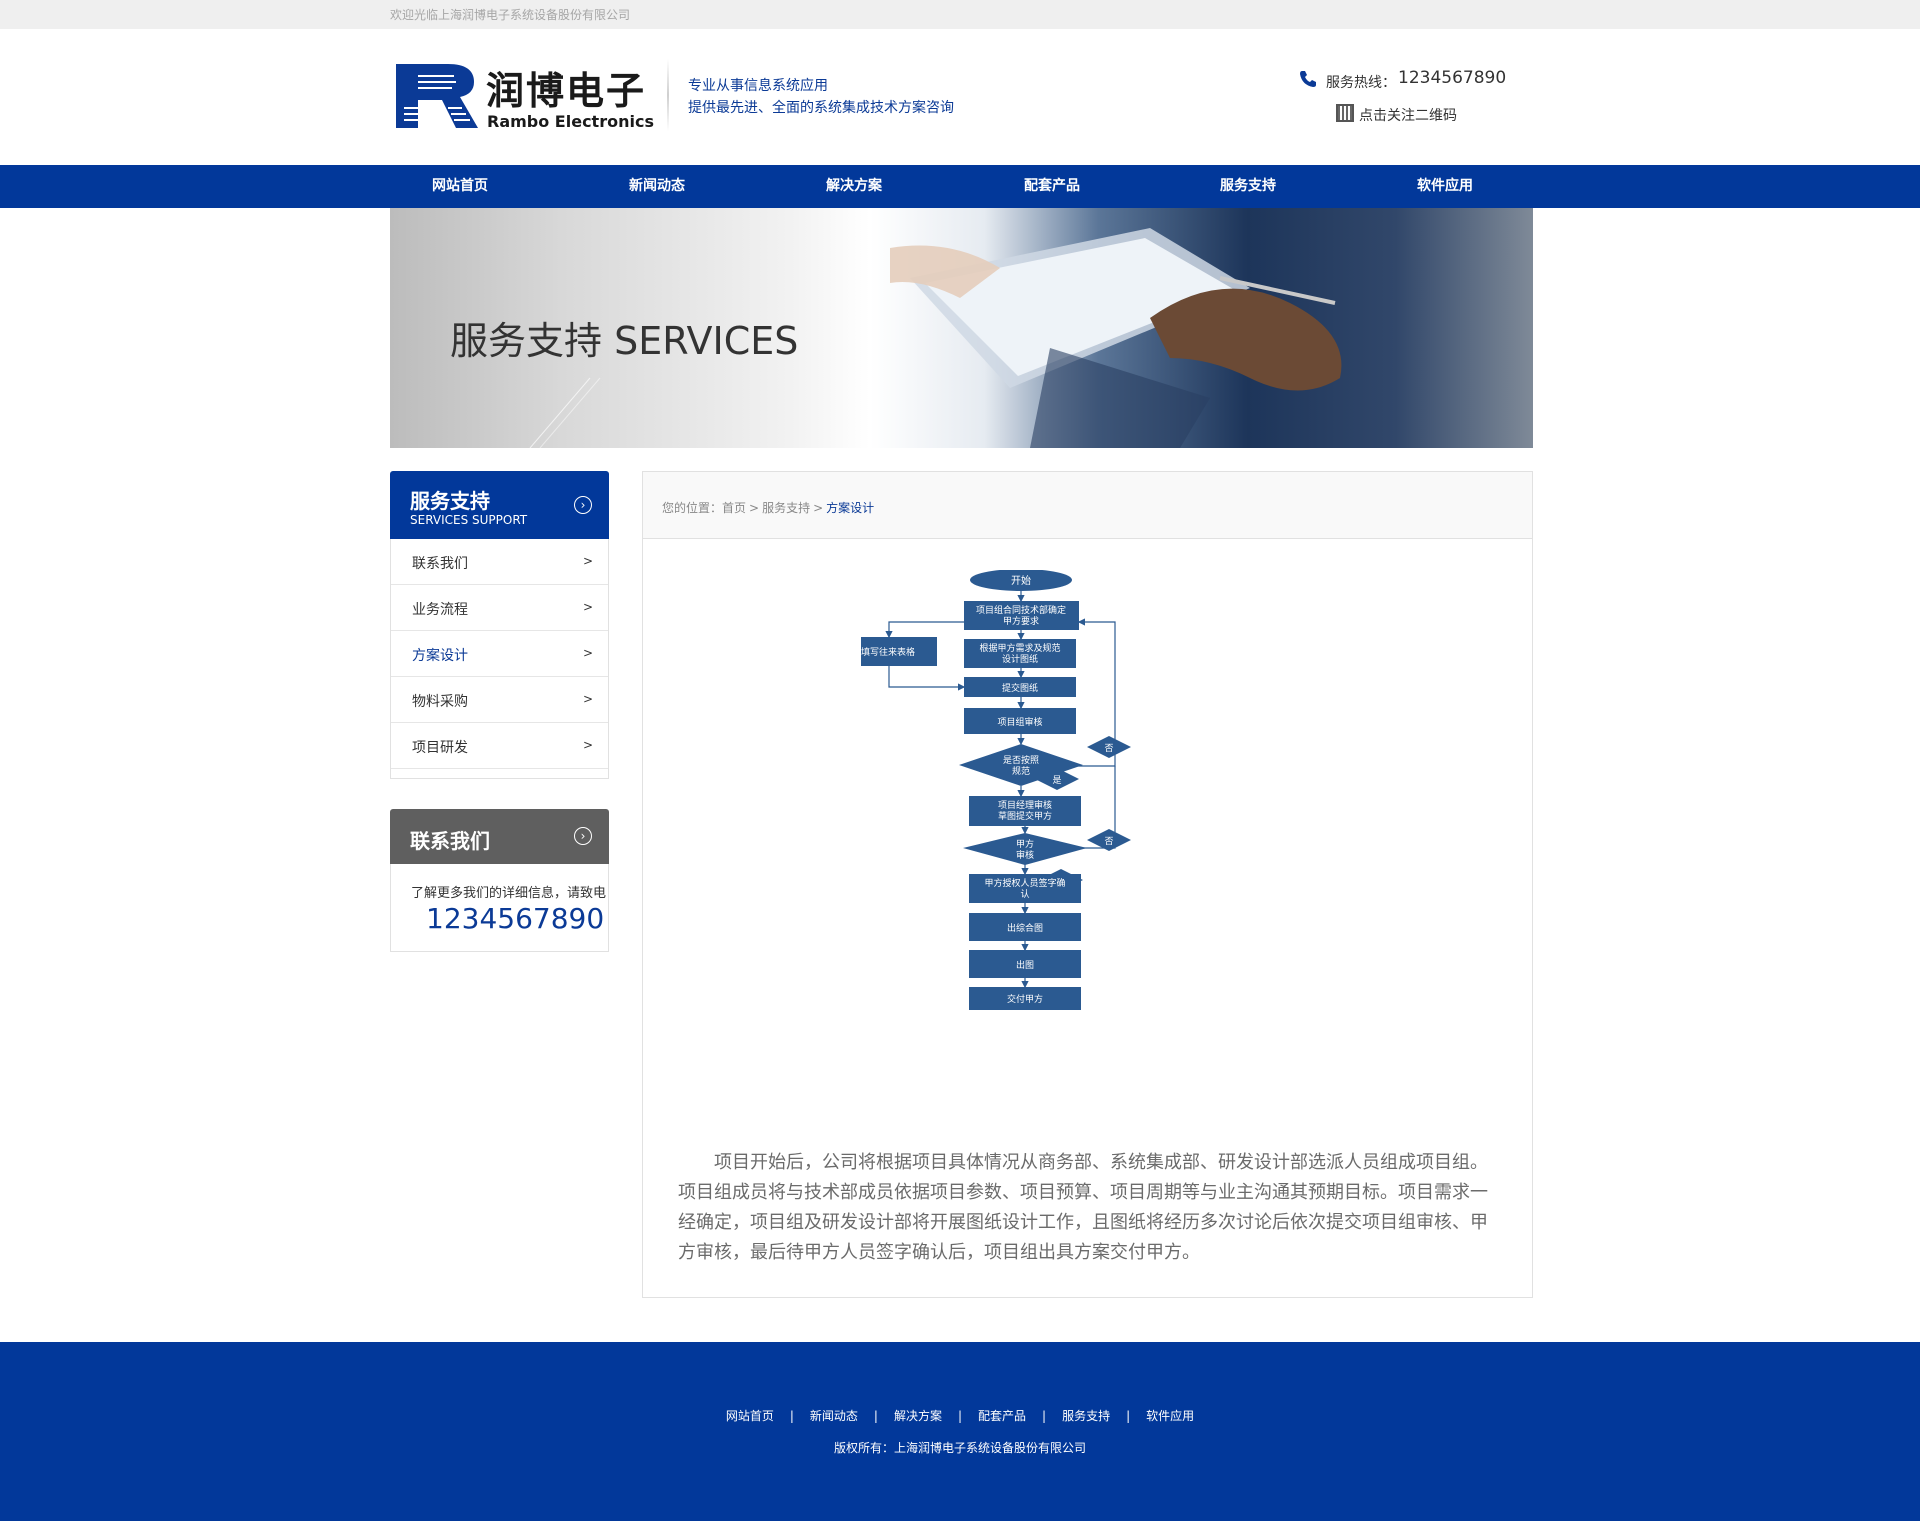  Describe the element at coordinates (499, 654) in the screenshot. I see `sidebar-item-solution-design: 方案设计 >` at that location.